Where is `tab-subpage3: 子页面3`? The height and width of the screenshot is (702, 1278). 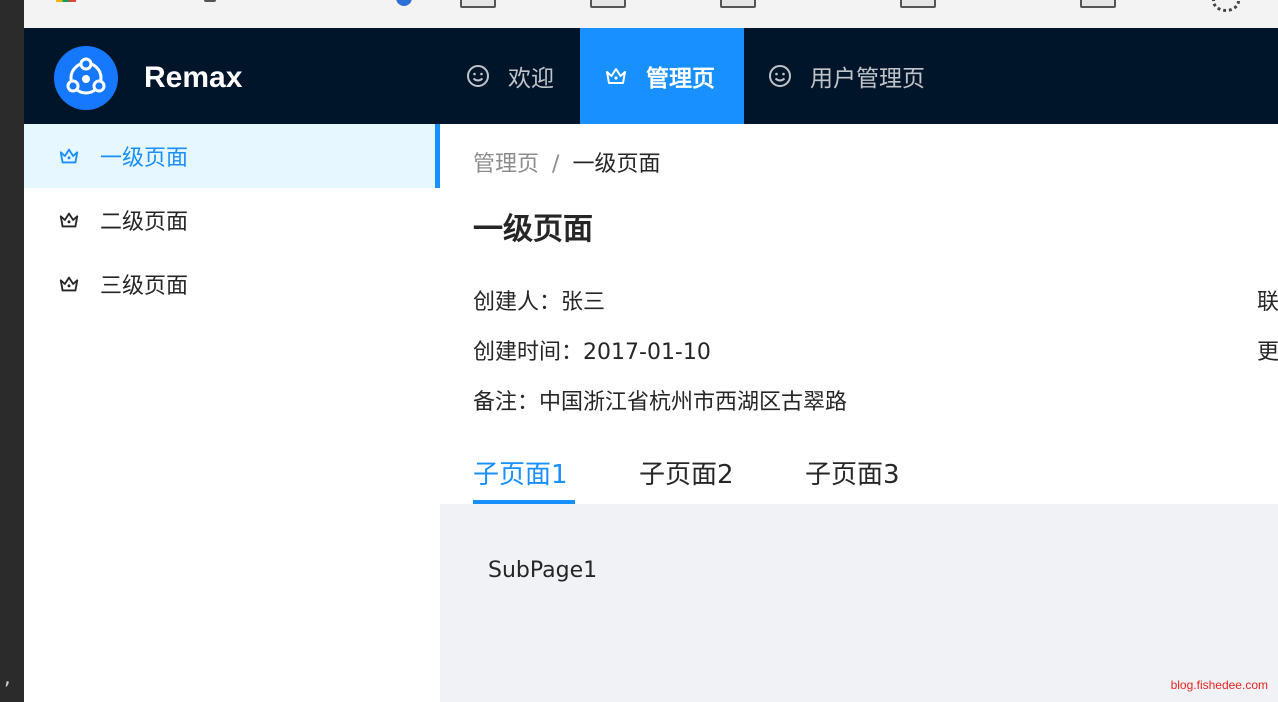
tab-subpage3: 子页面3 is located at coordinates (852, 472).